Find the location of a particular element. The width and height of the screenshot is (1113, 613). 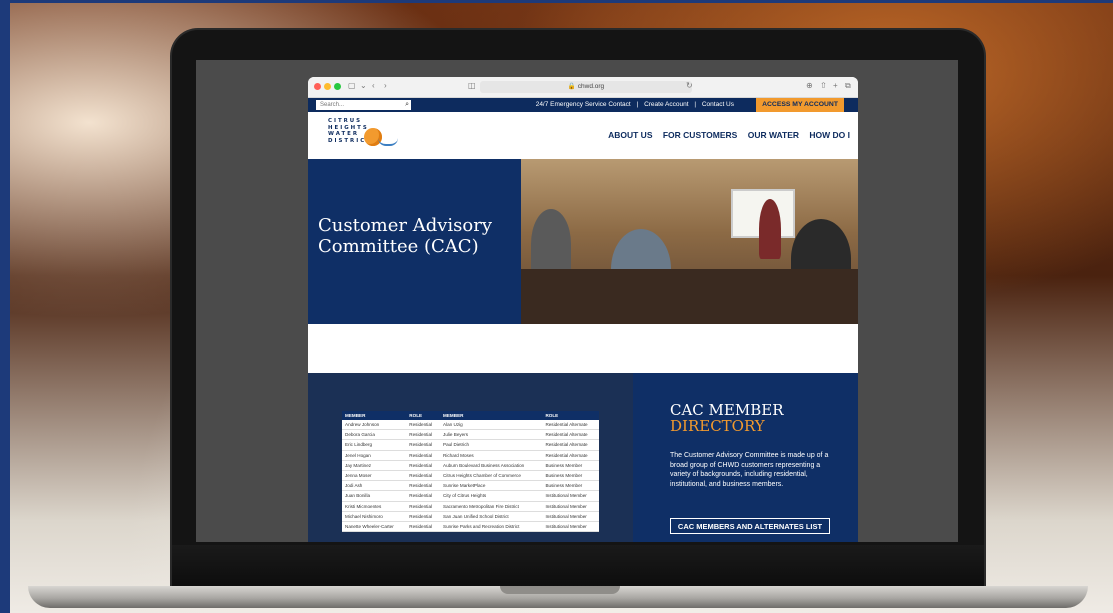

share-icon: ⇧ is located at coordinates (823, 85).